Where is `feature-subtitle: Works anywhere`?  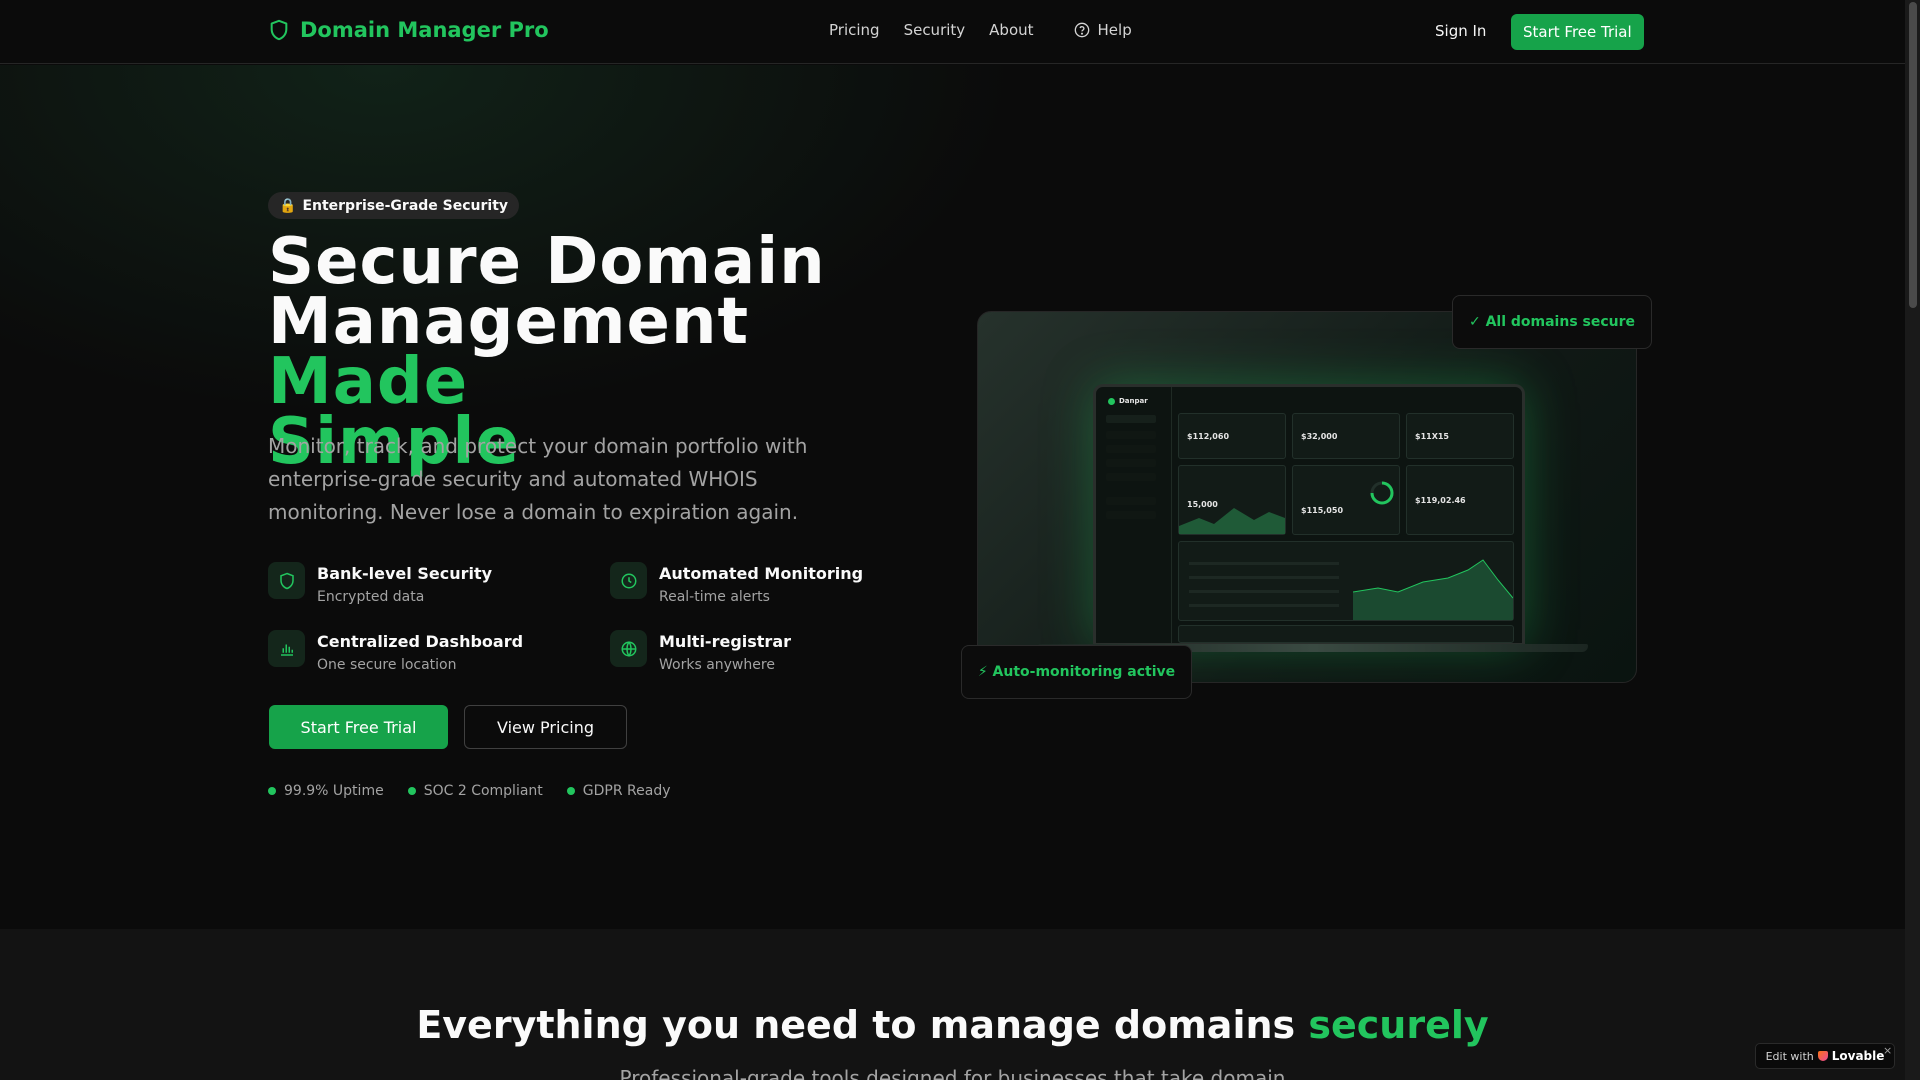
feature-subtitle: Works anywhere is located at coordinates (717, 665).